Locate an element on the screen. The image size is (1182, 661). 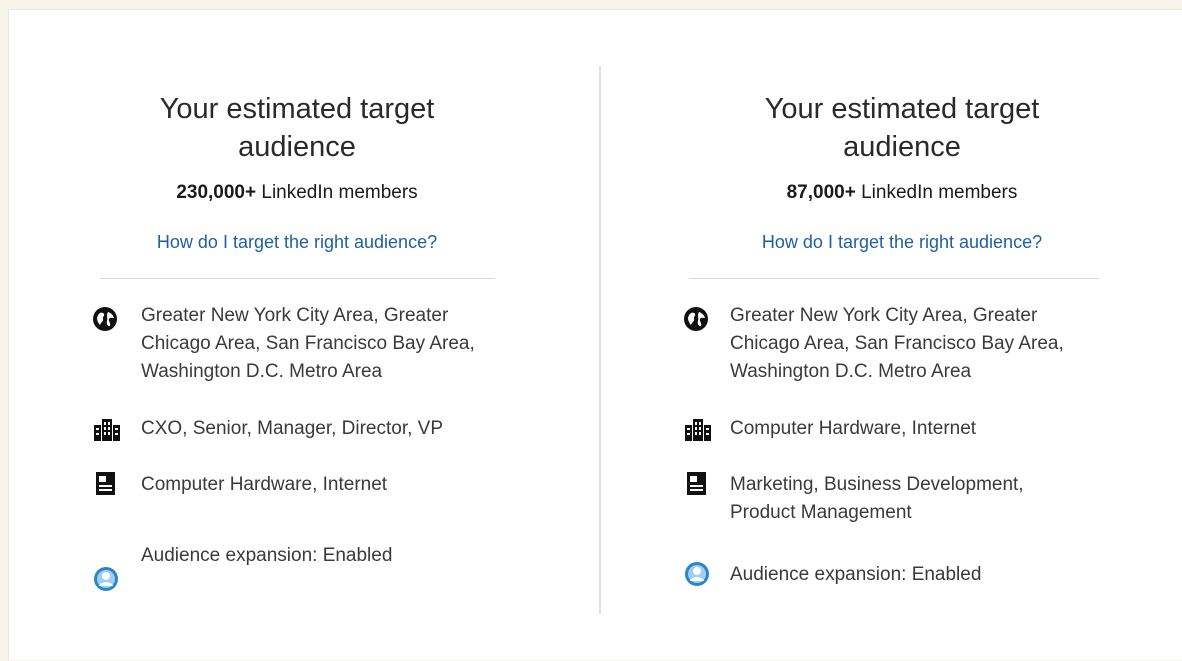
member-count: 230,000+ LinkedIn members is located at coordinates (297, 192).